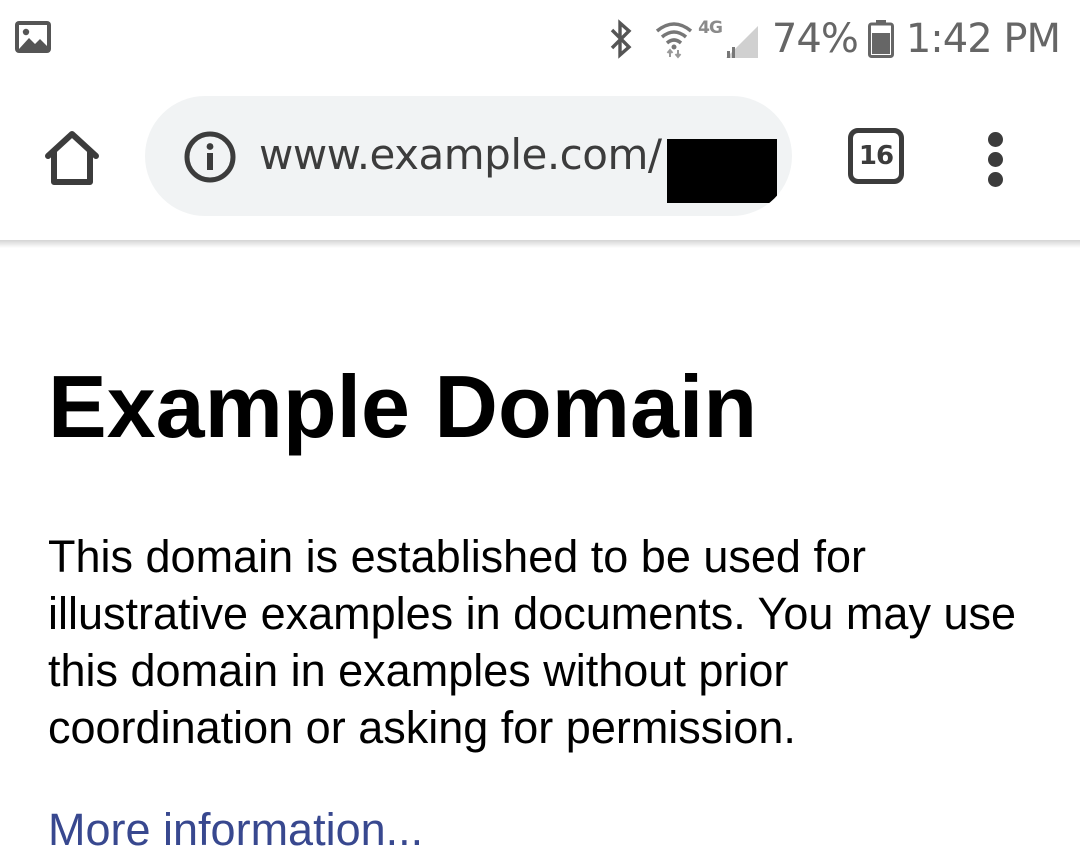 This screenshot has width=1080, height=861. I want to click on status-bar: 4G 74% 1:42 PM, so click(540, 39).